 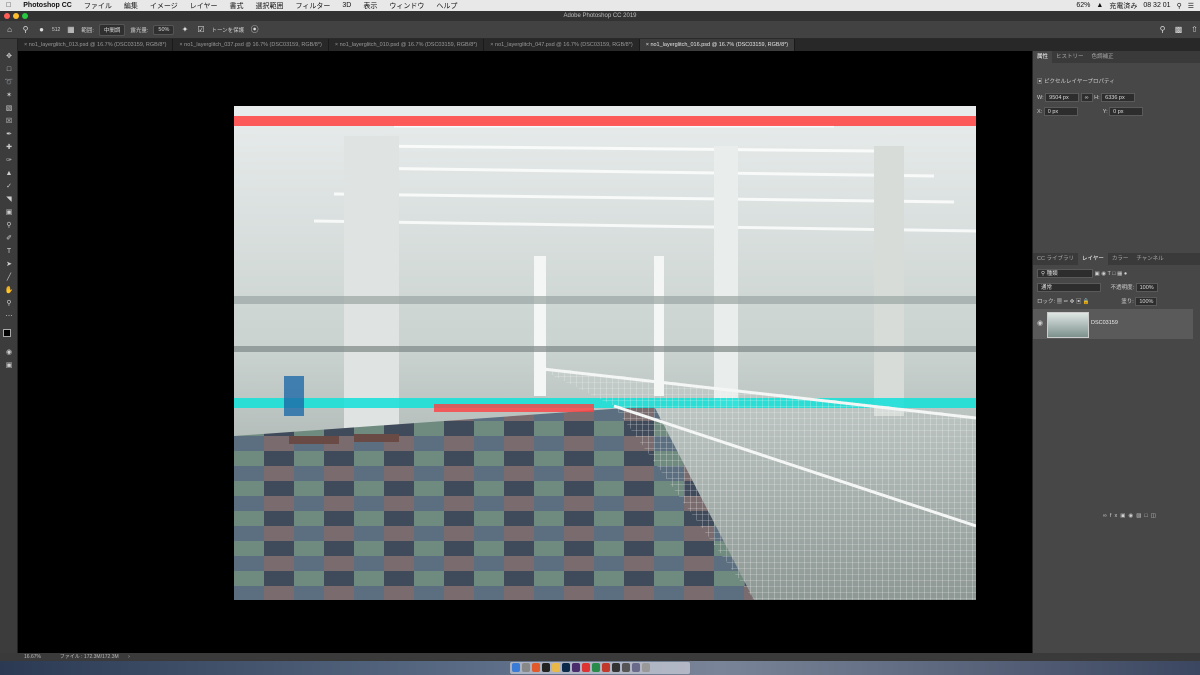 I want to click on tab-adjustments: 色調補正, so click(x=1103, y=57).